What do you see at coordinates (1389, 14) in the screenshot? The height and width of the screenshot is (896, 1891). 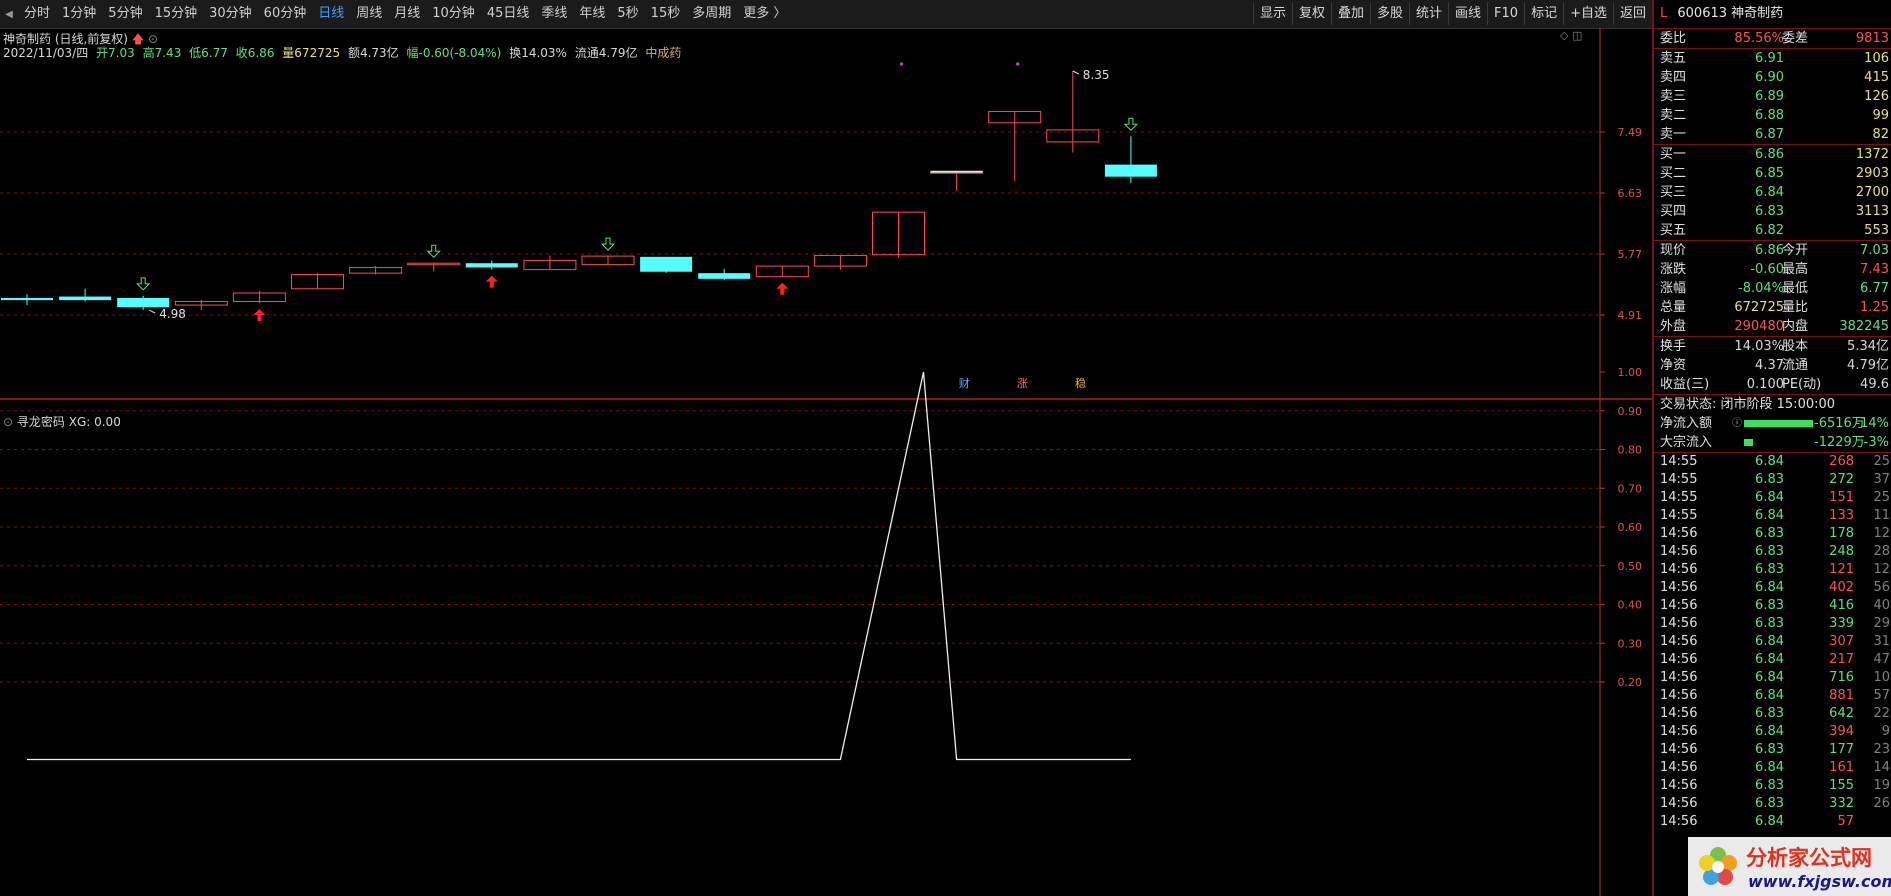 I see `toolbar-button: 多股` at bounding box center [1389, 14].